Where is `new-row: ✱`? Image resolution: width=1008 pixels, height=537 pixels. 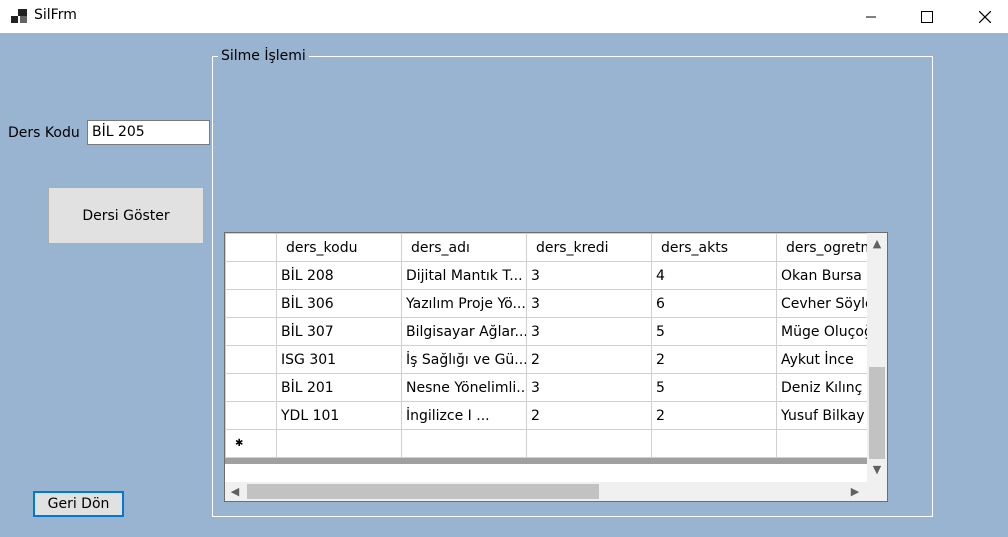 new-row: ✱ is located at coordinates (546, 443).